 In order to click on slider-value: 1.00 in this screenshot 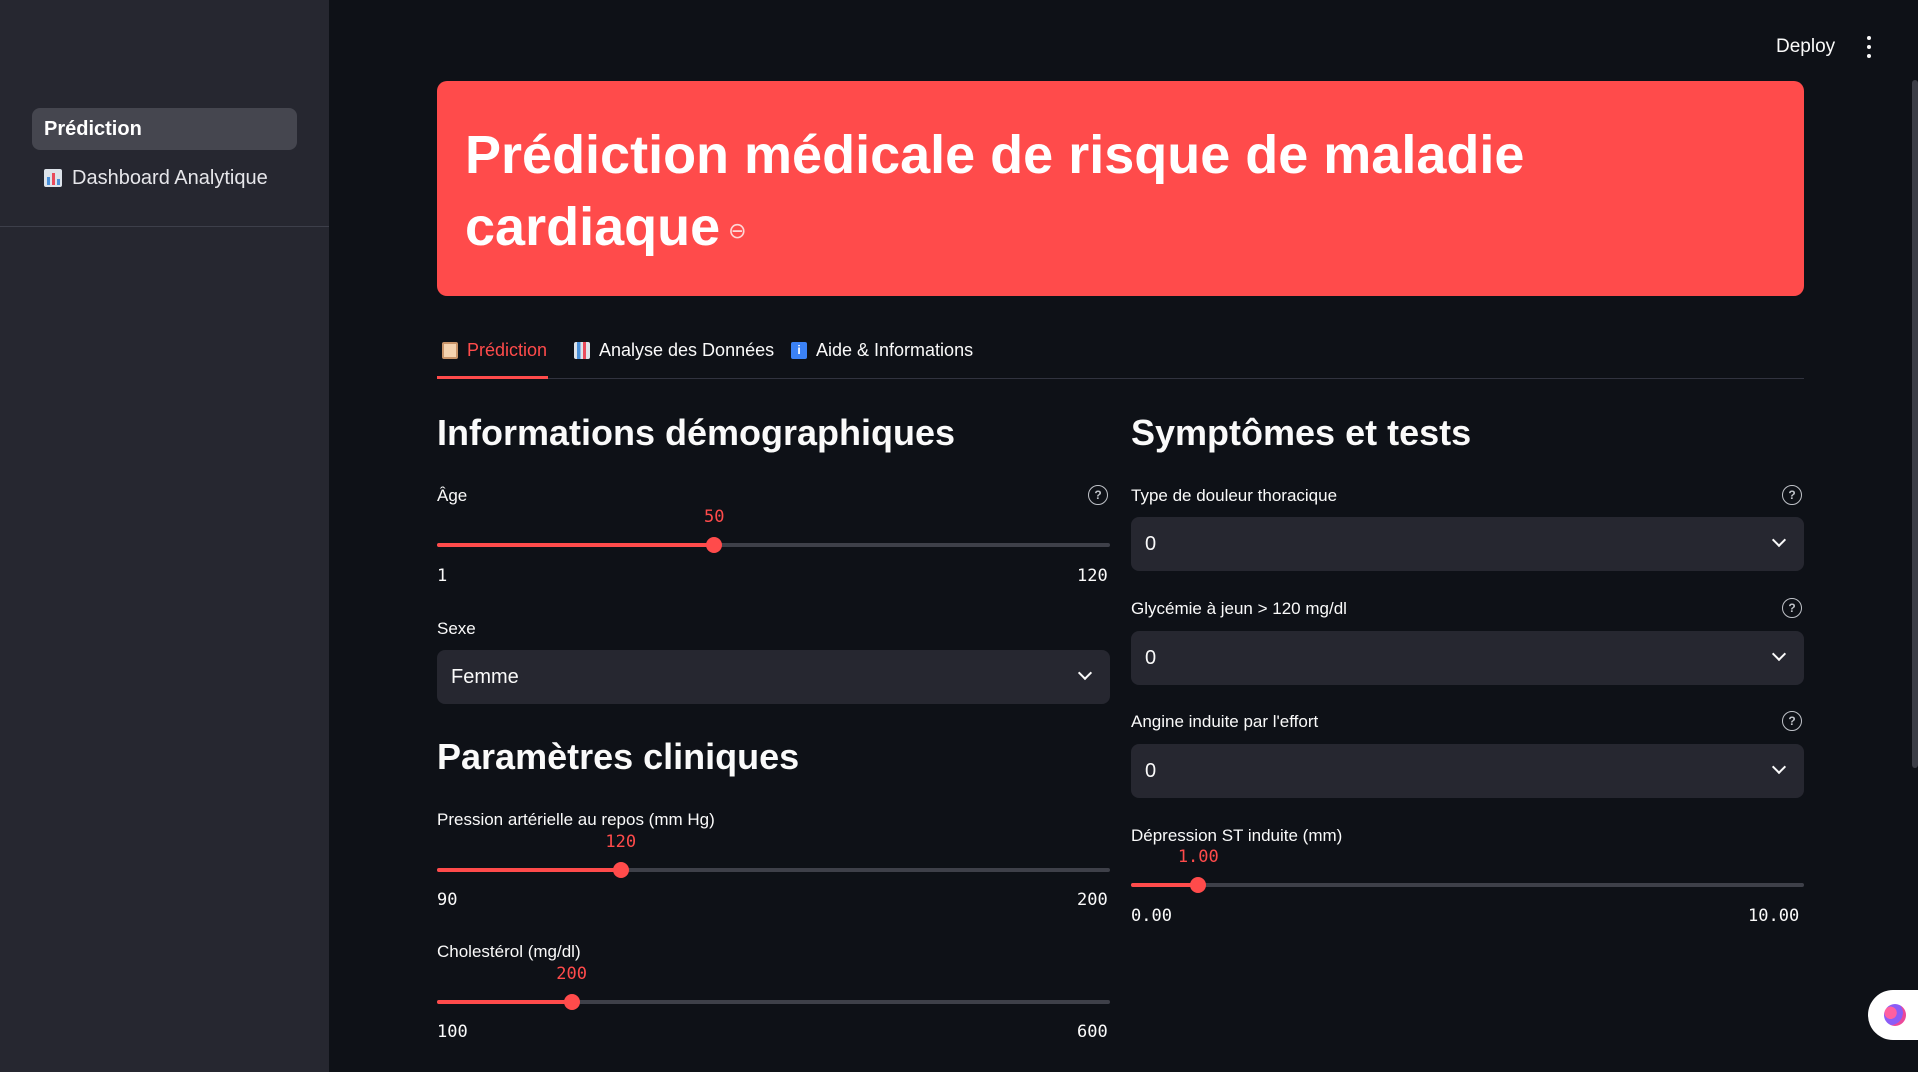, I will do `click(1198, 857)`.